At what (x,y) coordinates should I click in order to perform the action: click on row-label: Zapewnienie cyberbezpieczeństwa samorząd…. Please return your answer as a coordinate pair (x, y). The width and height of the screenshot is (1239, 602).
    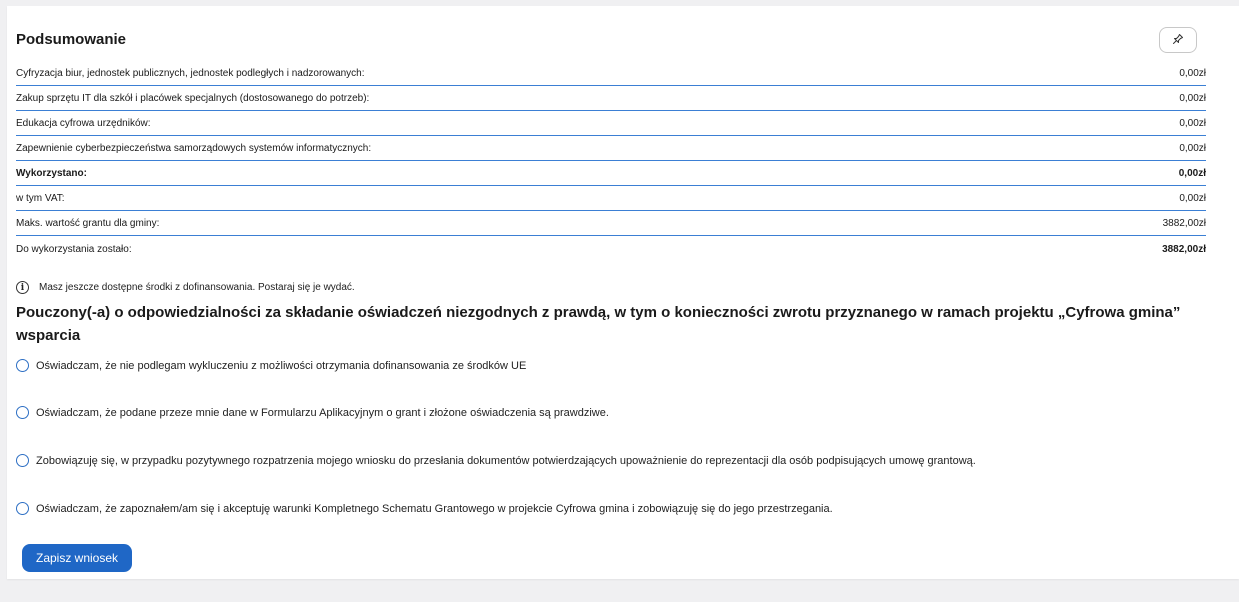
    Looking at the image, I should click on (194, 148).